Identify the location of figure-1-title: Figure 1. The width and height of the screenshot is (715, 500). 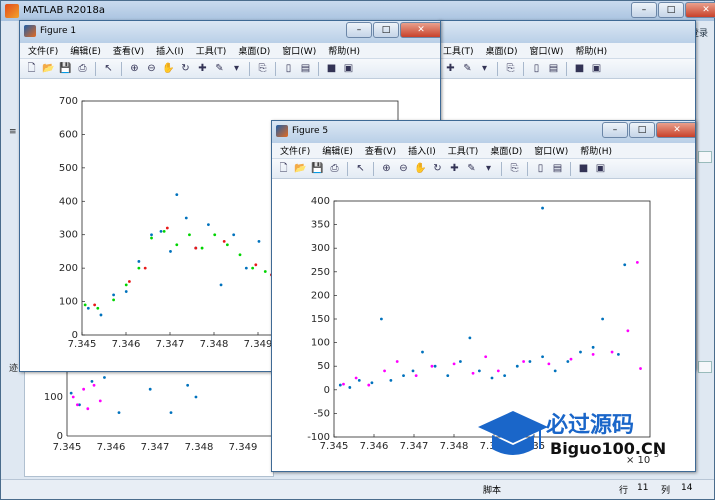
(58, 31).